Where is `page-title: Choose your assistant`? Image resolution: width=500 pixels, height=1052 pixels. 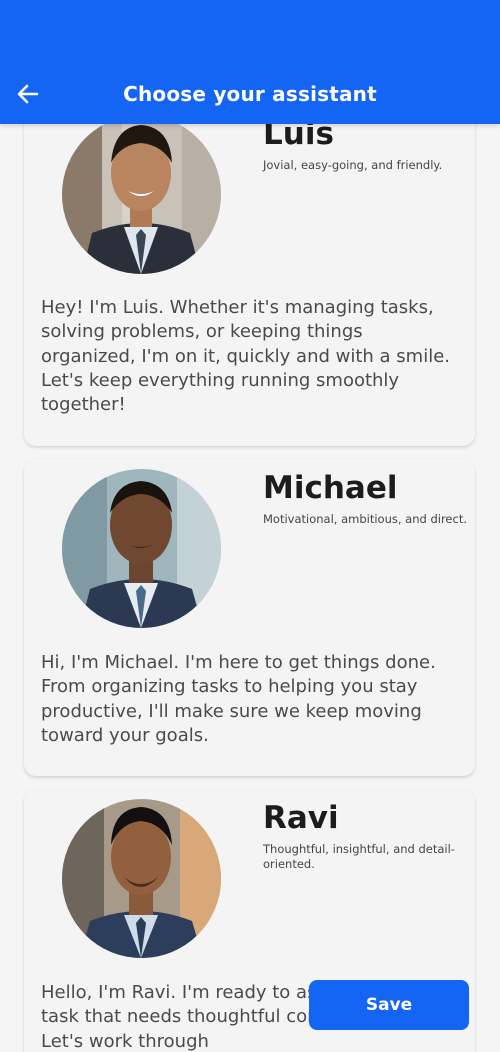
page-title: Choose your assistant is located at coordinates (250, 94).